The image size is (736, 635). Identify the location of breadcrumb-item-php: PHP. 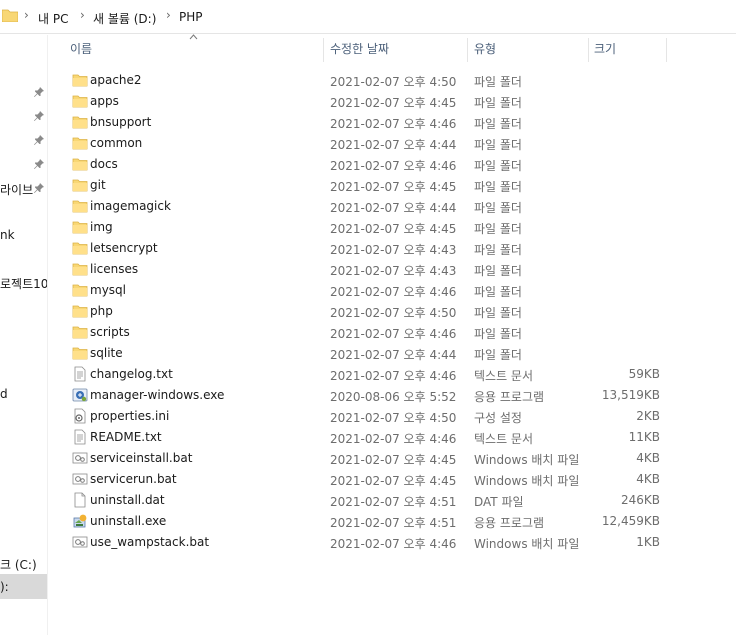
(191, 17).